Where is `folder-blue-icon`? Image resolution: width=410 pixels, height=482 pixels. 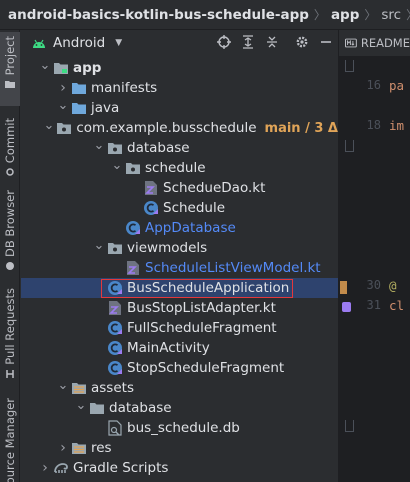
folder-blue-icon is located at coordinates (79, 88).